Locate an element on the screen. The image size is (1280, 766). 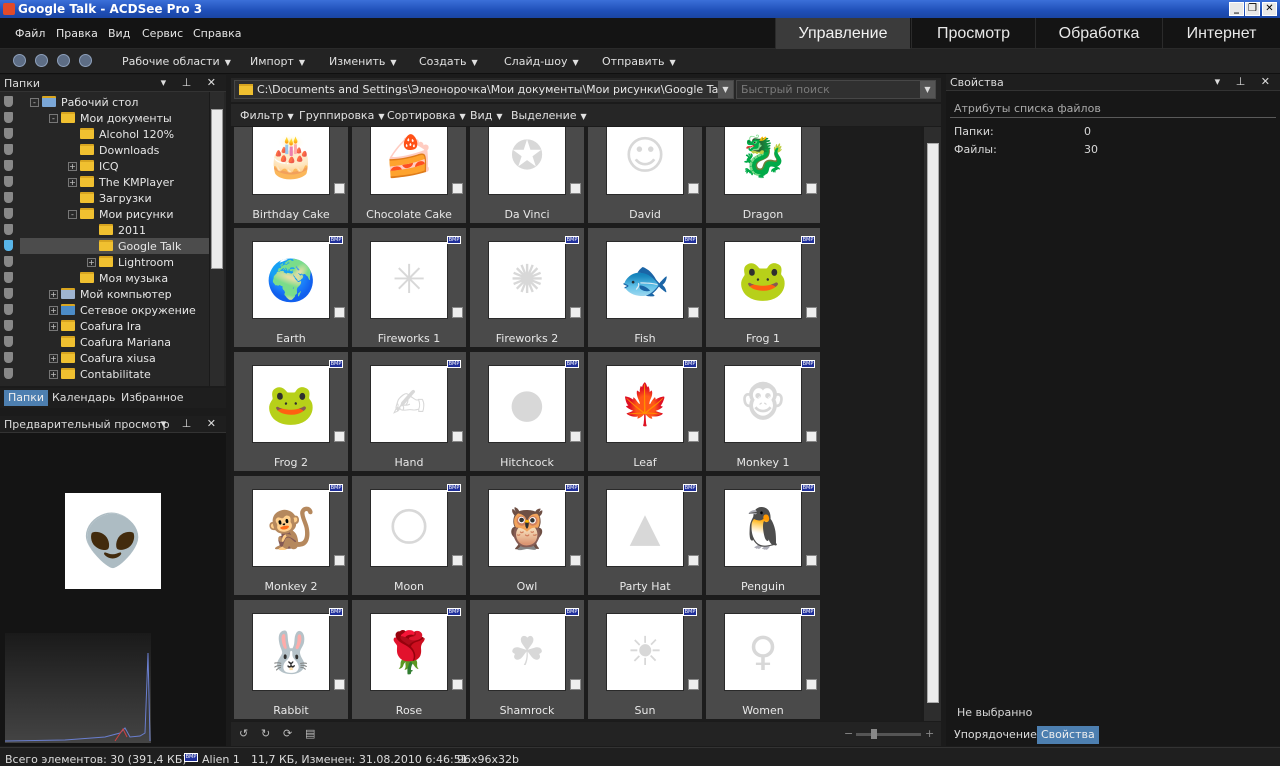
slider-handle is located at coordinates (874, 734).